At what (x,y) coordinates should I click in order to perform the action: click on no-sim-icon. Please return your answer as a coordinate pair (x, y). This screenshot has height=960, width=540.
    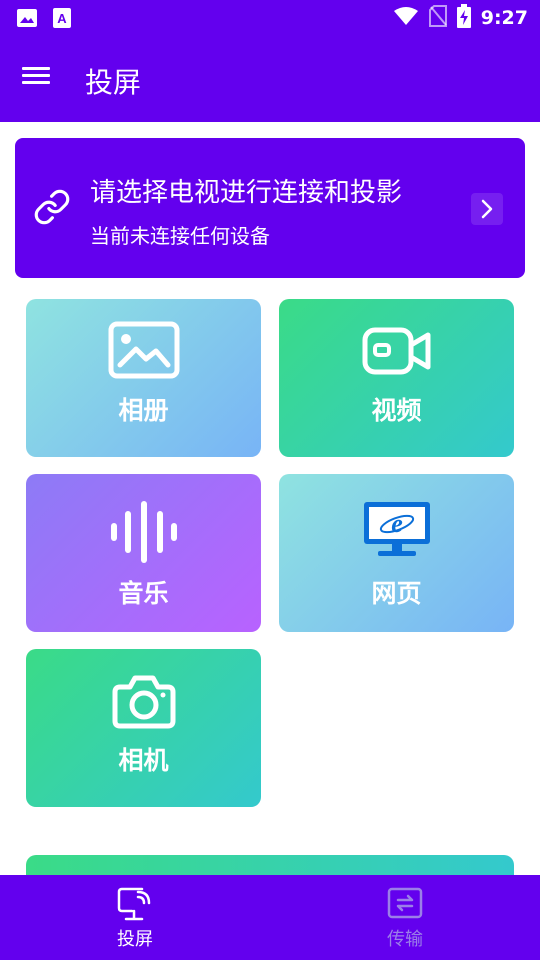
    Looking at the image, I should click on (437, 18).